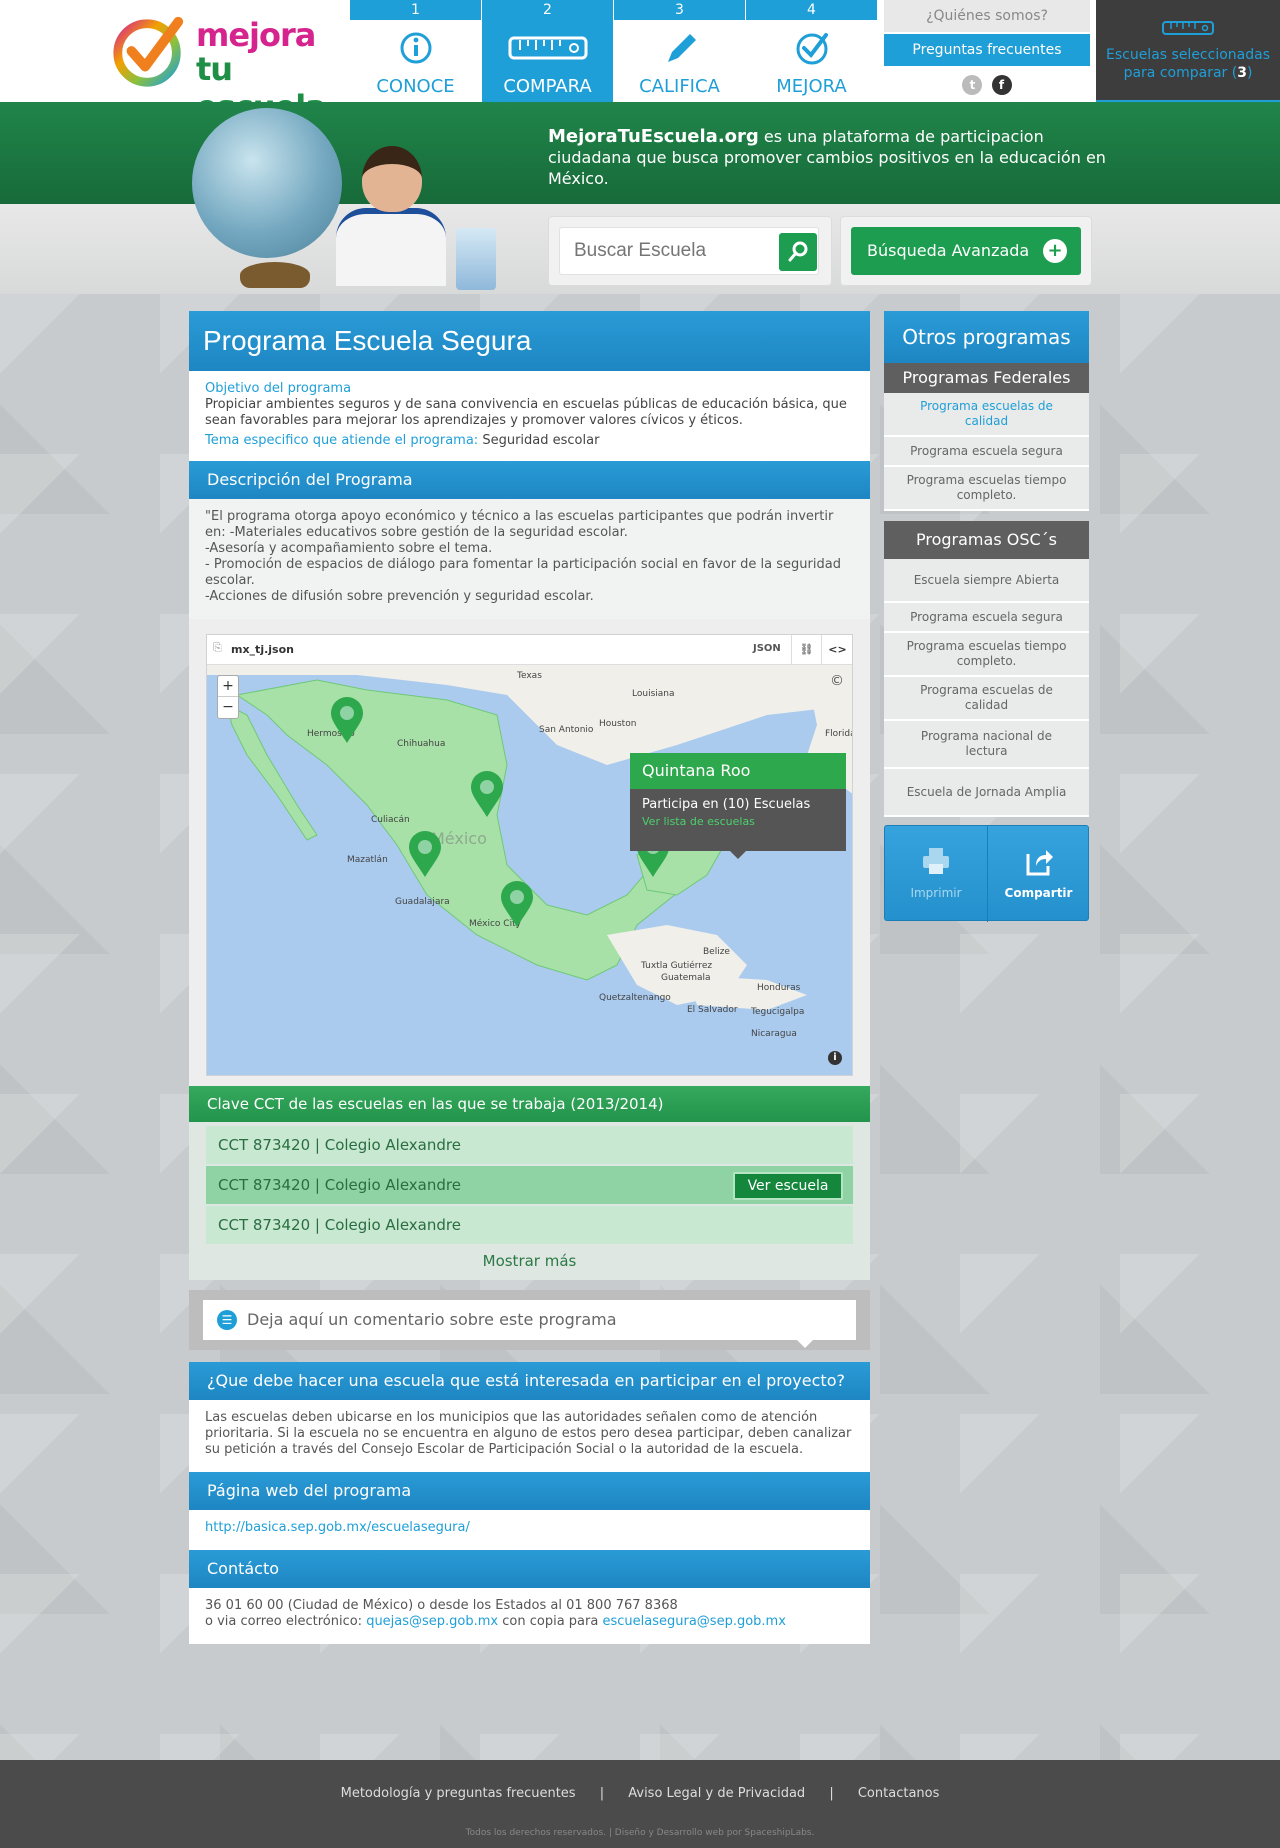  I want to click on search-button, so click(798, 252).